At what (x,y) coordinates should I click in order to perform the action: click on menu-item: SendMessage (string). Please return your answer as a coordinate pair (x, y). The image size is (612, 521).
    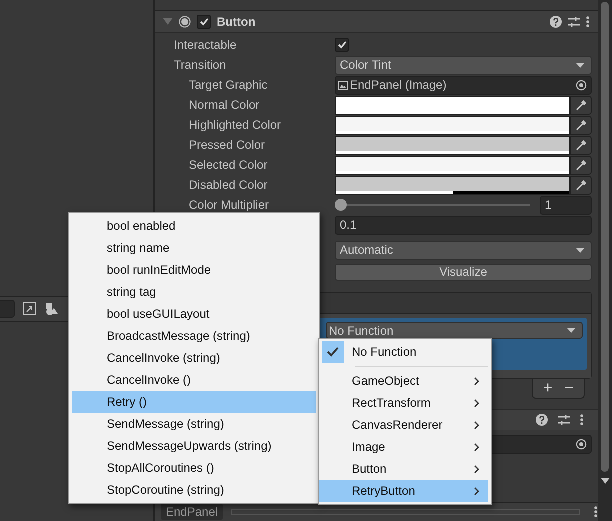
    Looking at the image, I should click on (194, 424).